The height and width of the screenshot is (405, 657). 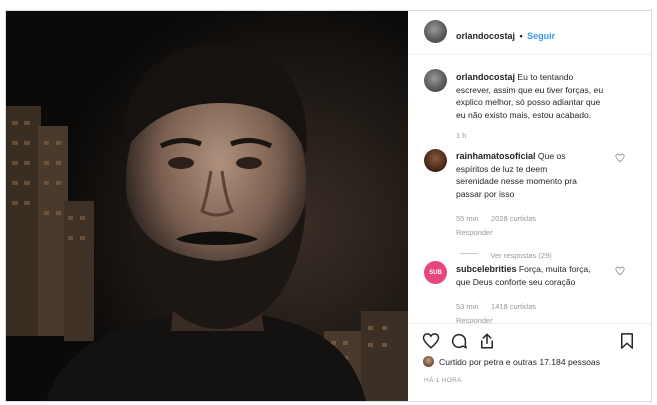 I want to click on comment-1-line-2: espíritos de luz te deem, so click(x=502, y=168).